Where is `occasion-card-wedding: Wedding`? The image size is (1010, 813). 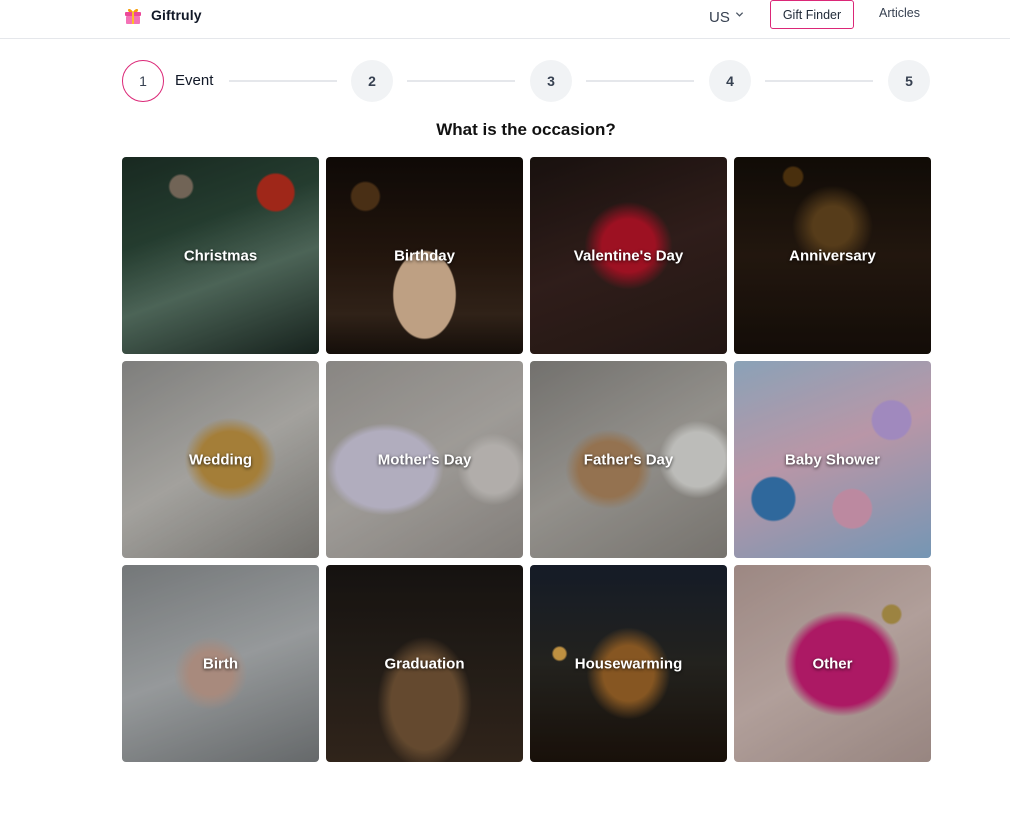
occasion-card-wedding: Wedding is located at coordinates (220, 459).